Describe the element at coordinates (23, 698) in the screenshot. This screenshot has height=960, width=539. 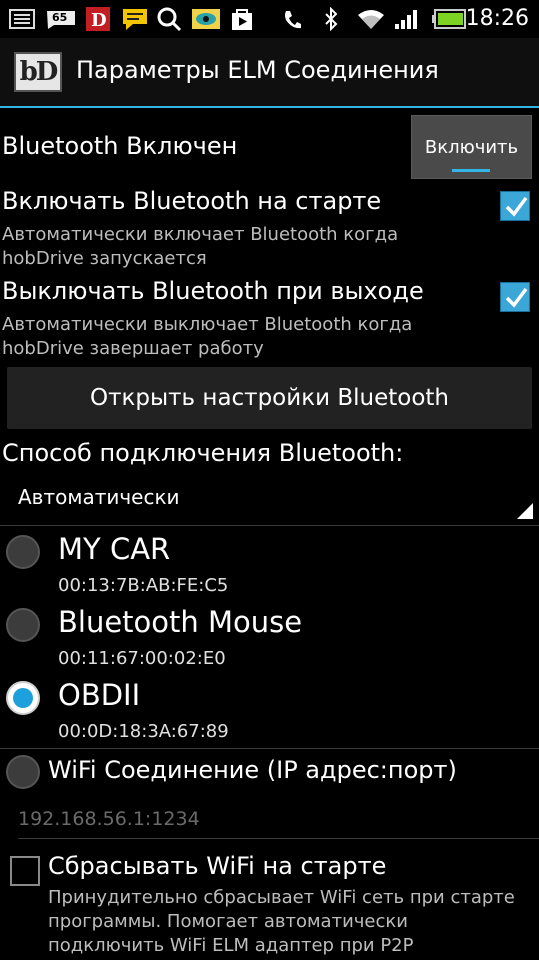
I see `device-radio-selected` at that location.